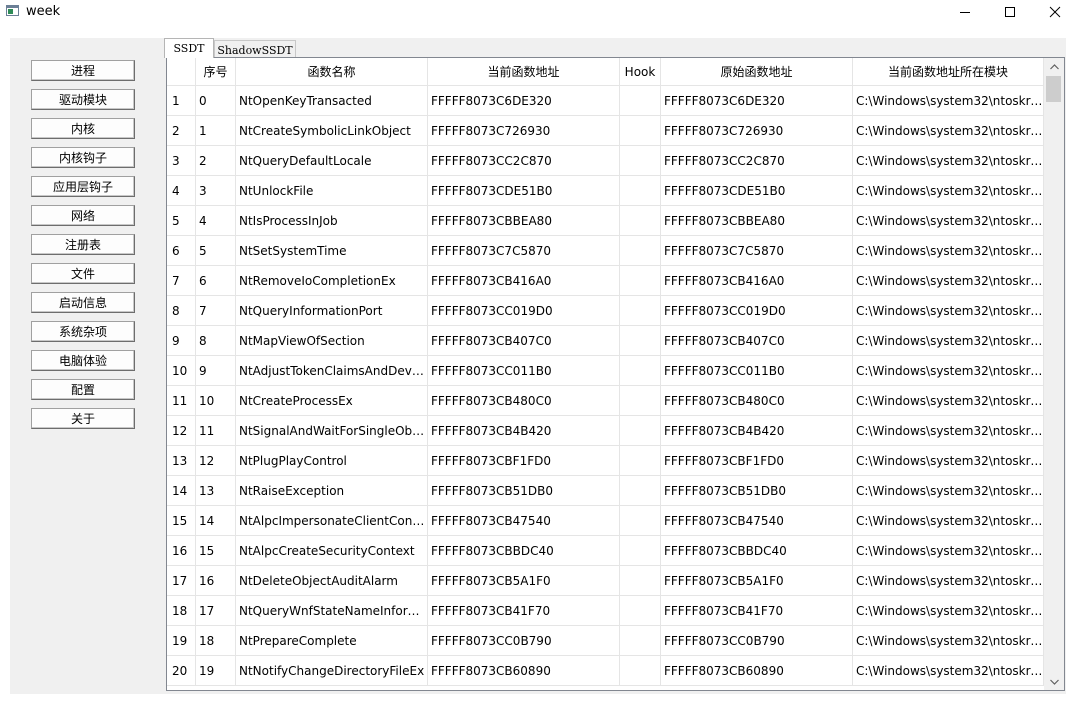 Image resolution: width=1072 pixels, height=702 pixels. I want to click on column-header-hook: Hook, so click(640, 72).